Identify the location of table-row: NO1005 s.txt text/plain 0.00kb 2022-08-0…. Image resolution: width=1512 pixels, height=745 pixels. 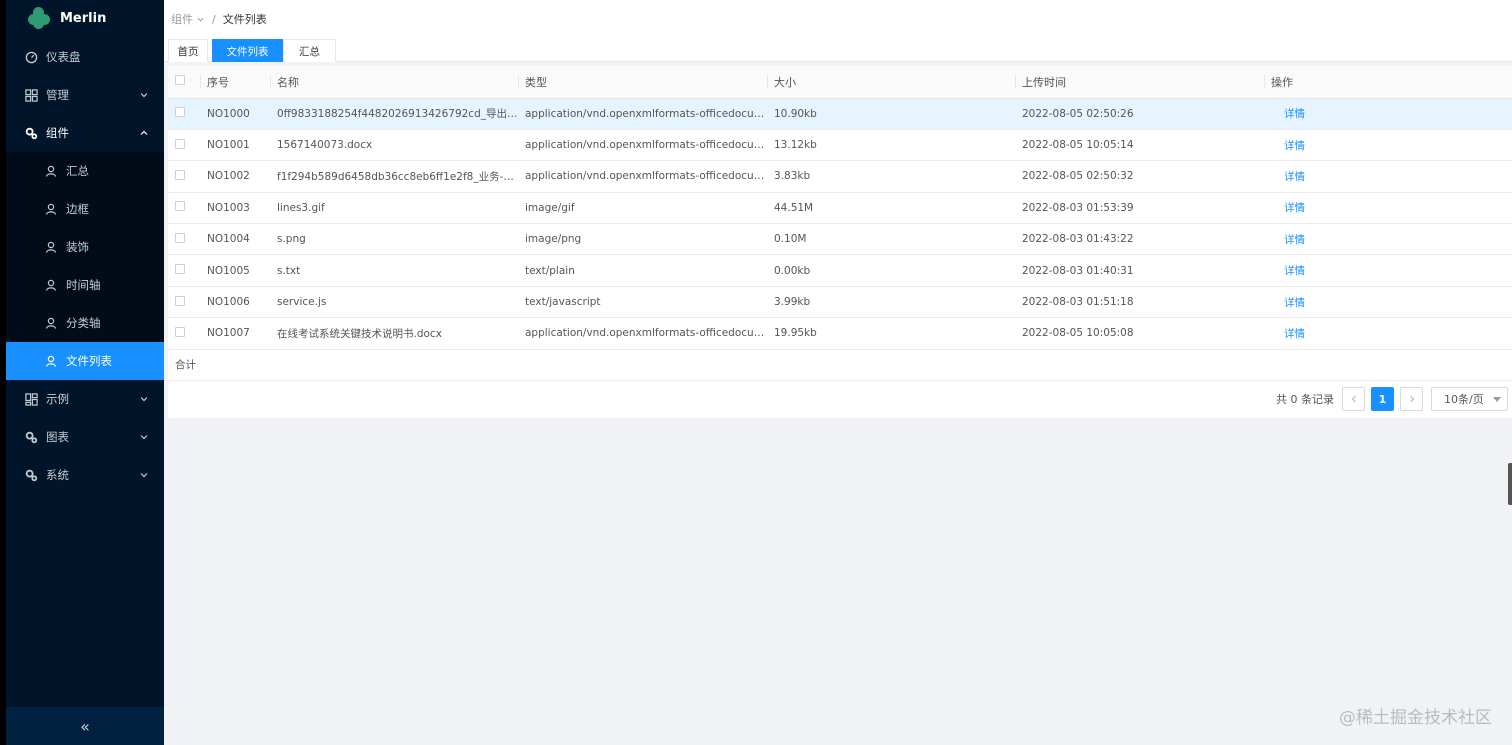
(840, 270).